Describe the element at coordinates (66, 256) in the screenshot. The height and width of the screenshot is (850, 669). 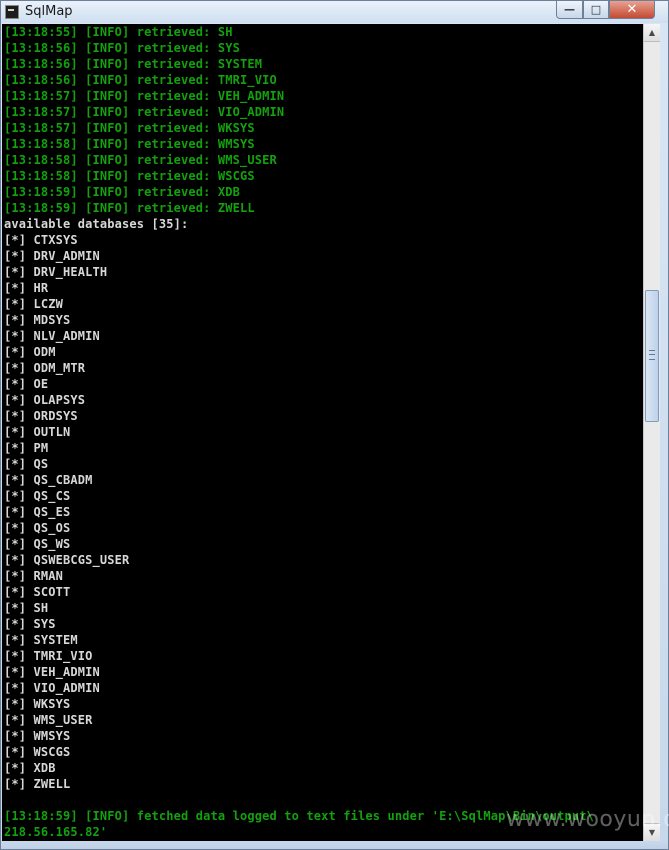
I see `database-name: DRV_ADMIN` at that location.